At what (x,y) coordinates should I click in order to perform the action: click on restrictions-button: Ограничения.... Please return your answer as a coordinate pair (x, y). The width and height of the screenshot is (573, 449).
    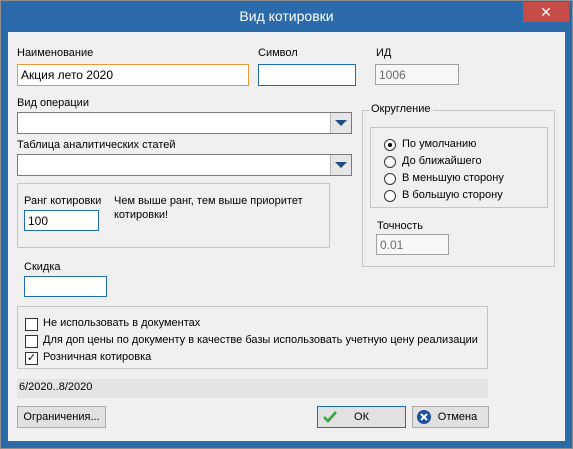
    Looking at the image, I should click on (61, 417).